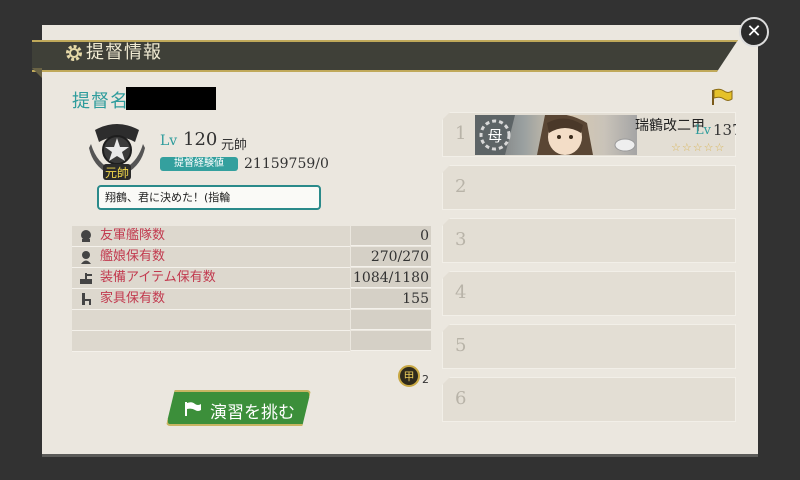 This screenshot has width=800, height=480. What do you see at coordinates (703, 130) in the screenshot?
I see `ship-level-label: Lv` at bounding box center [703, 130].